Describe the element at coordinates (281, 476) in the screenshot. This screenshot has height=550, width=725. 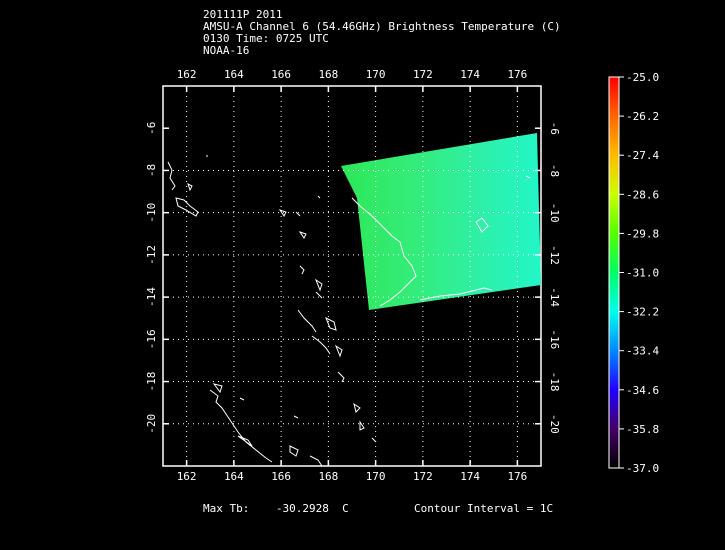
I see `lon-label-bottom: 166` at that location.